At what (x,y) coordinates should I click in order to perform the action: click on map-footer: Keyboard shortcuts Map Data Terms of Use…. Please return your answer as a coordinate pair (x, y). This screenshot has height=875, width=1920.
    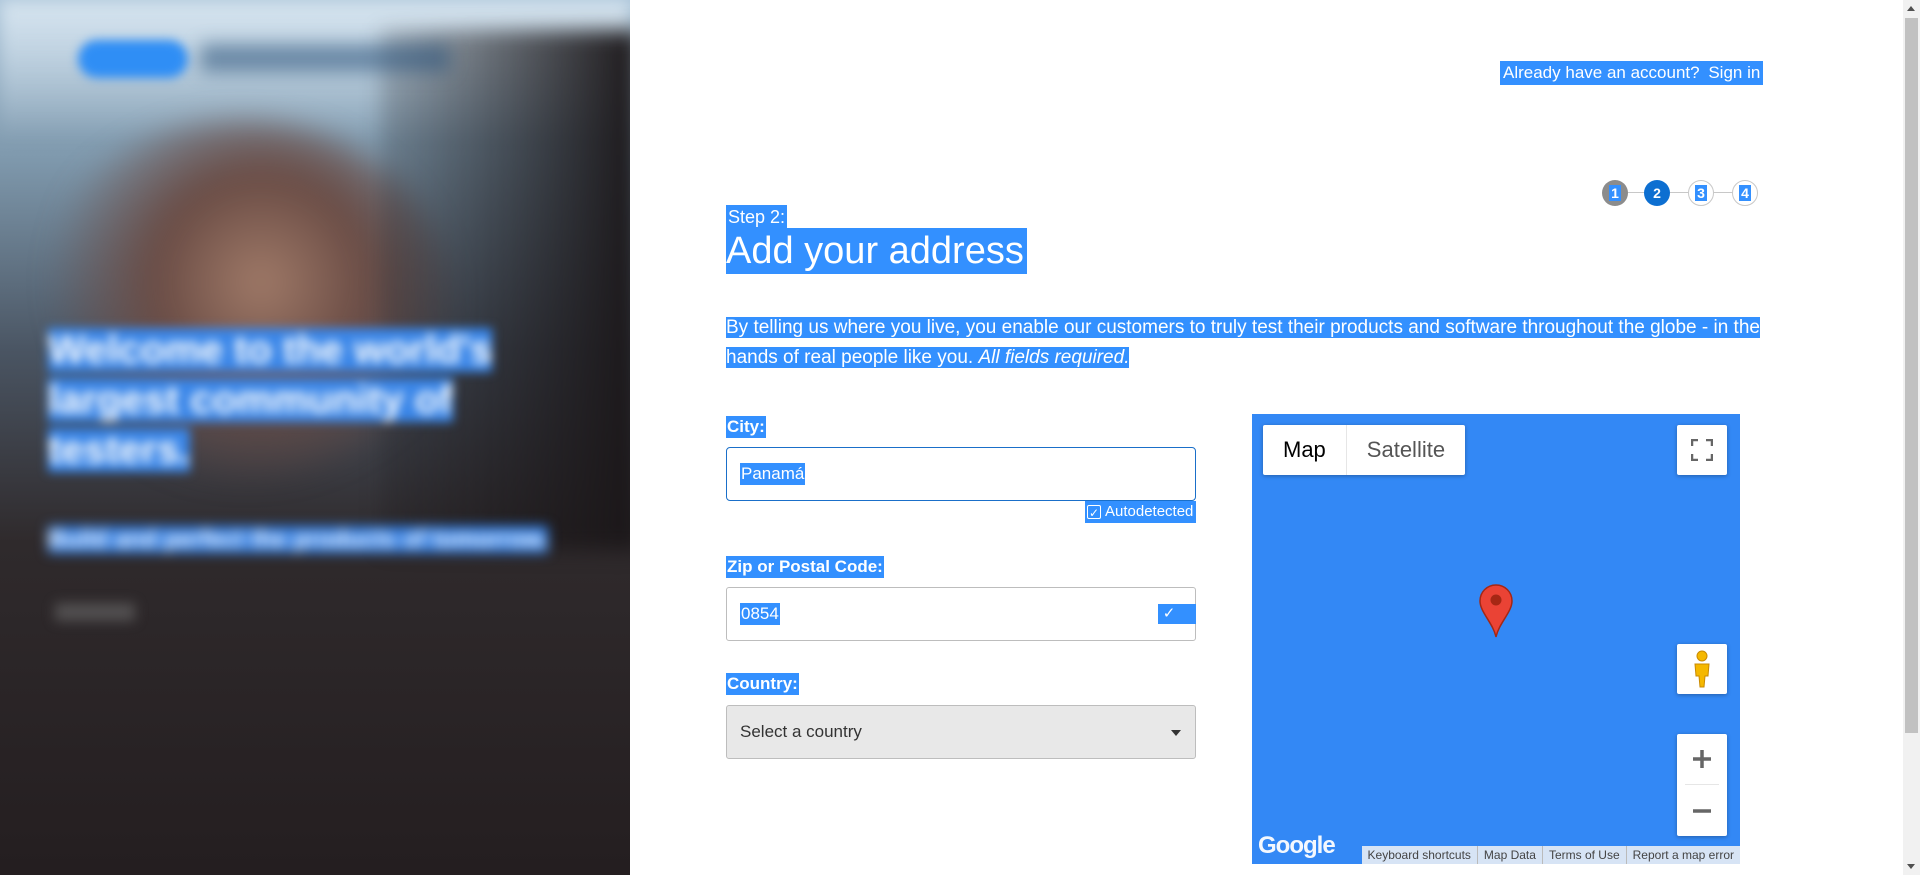
    Looking at the image, I should click on (1550, 855).